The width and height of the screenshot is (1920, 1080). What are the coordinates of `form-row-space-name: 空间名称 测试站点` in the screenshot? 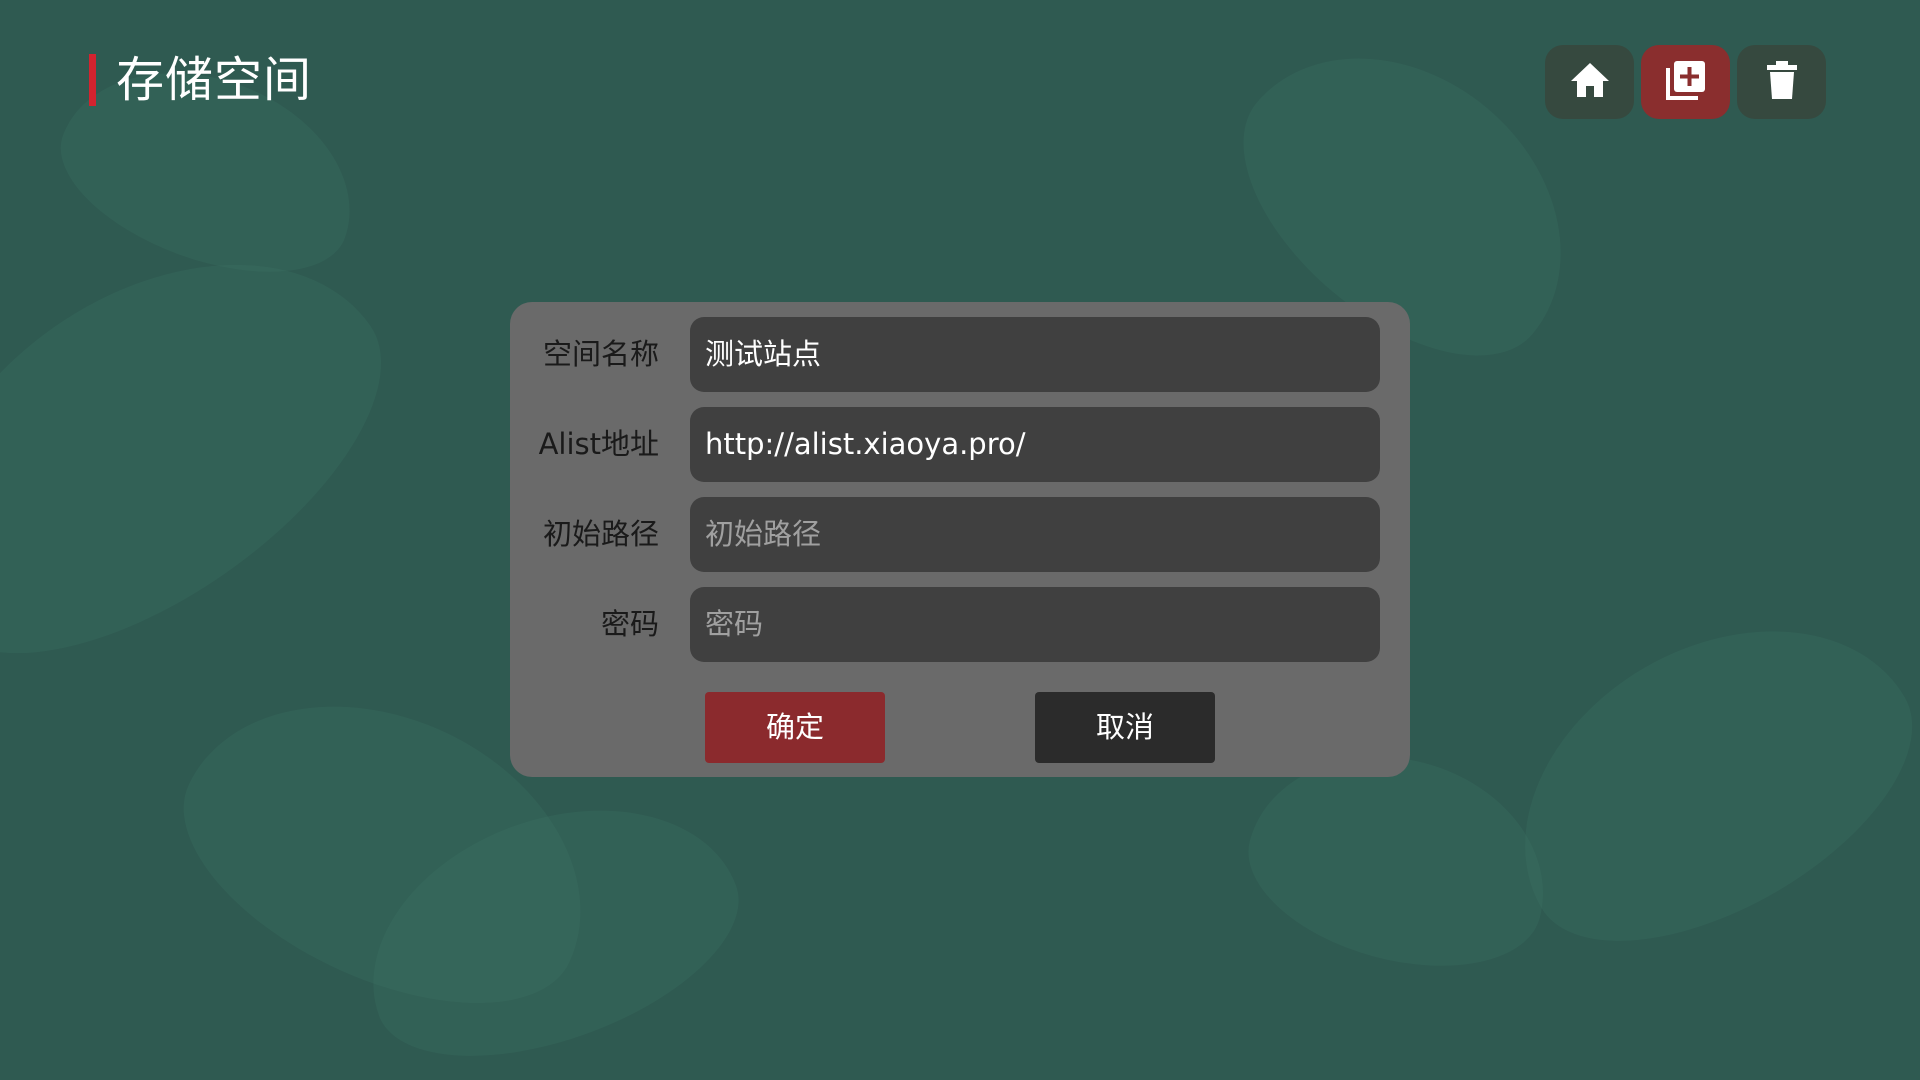 It's located at (960, 354).